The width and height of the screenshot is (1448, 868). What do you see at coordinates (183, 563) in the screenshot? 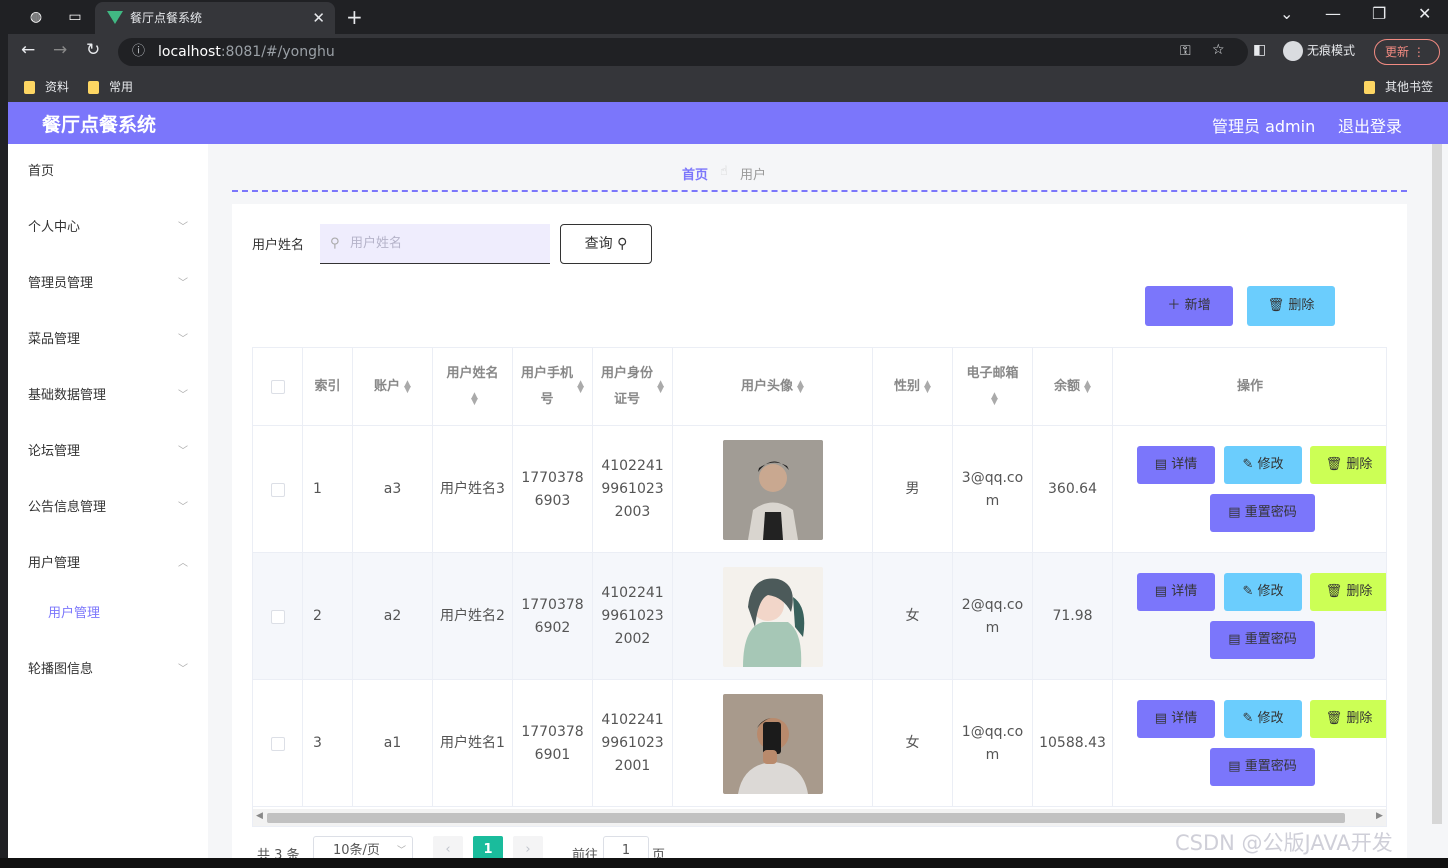
I see `chevron-up-icon: ︿` at bounding box center [183, 563].